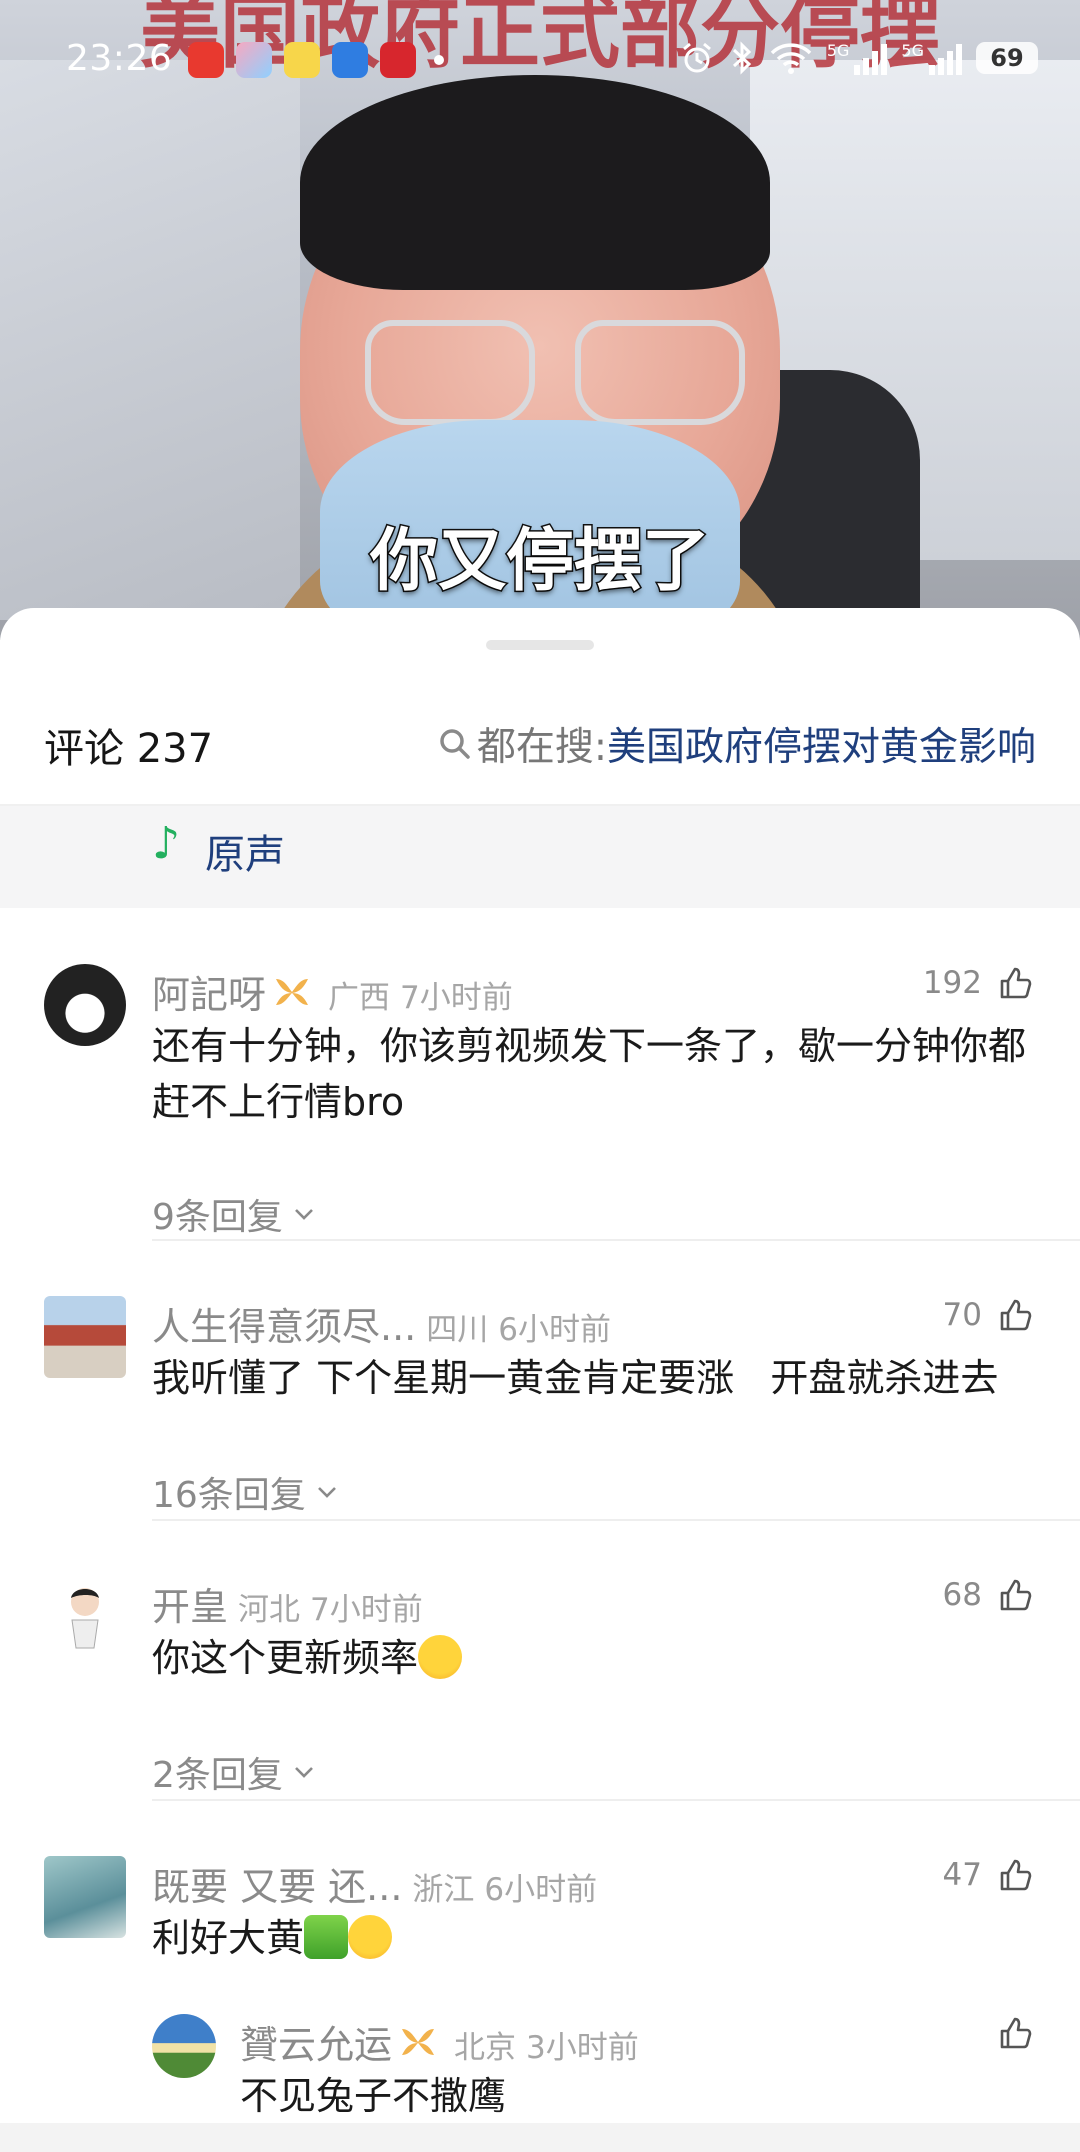 The height and width of the screenshot is (2152, 1080). What do you see at coordinates (575, 1378) in the screenshot?
I see `comment-text: 我听懂了 下个星期一黄金肯定要涨 开盘就杀进去` at bounding box center [575, 1378].